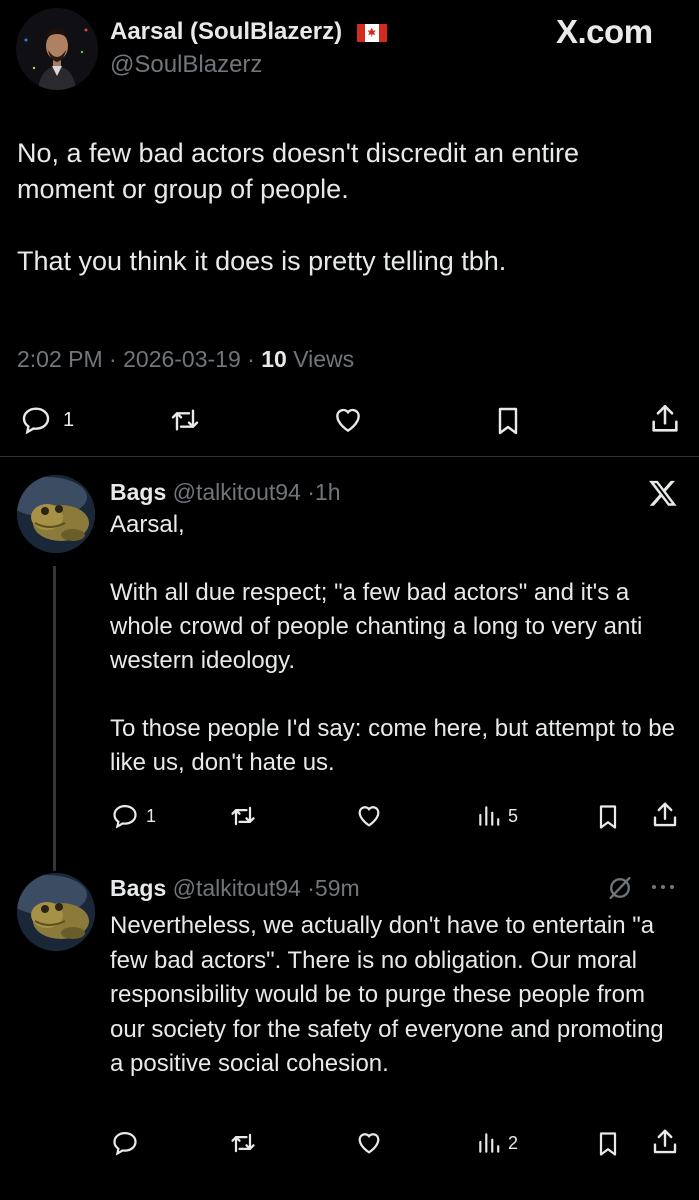  I want to click on reply2-display-name: Bags, so click(138, 888).